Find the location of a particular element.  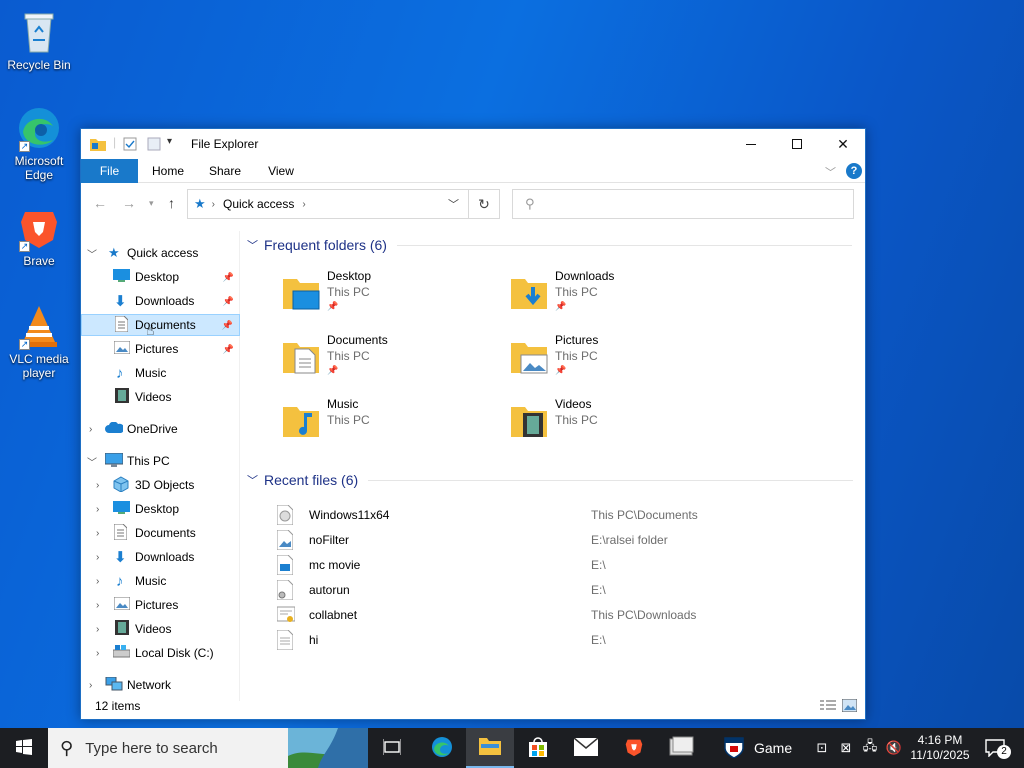

security-icon: ⊠ is located at coordinates (846, 747).